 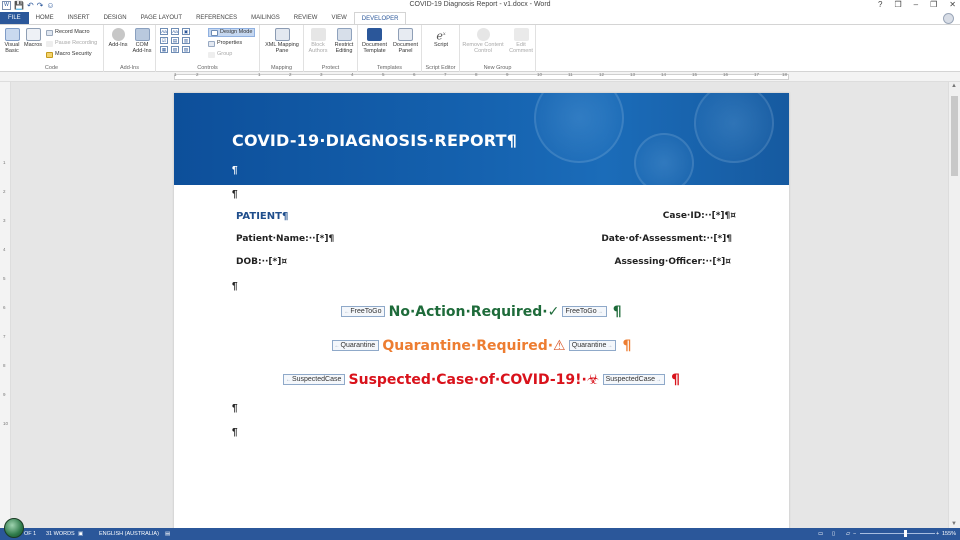 I want to click on tab-home: HOME, so click(x=45, y=18).